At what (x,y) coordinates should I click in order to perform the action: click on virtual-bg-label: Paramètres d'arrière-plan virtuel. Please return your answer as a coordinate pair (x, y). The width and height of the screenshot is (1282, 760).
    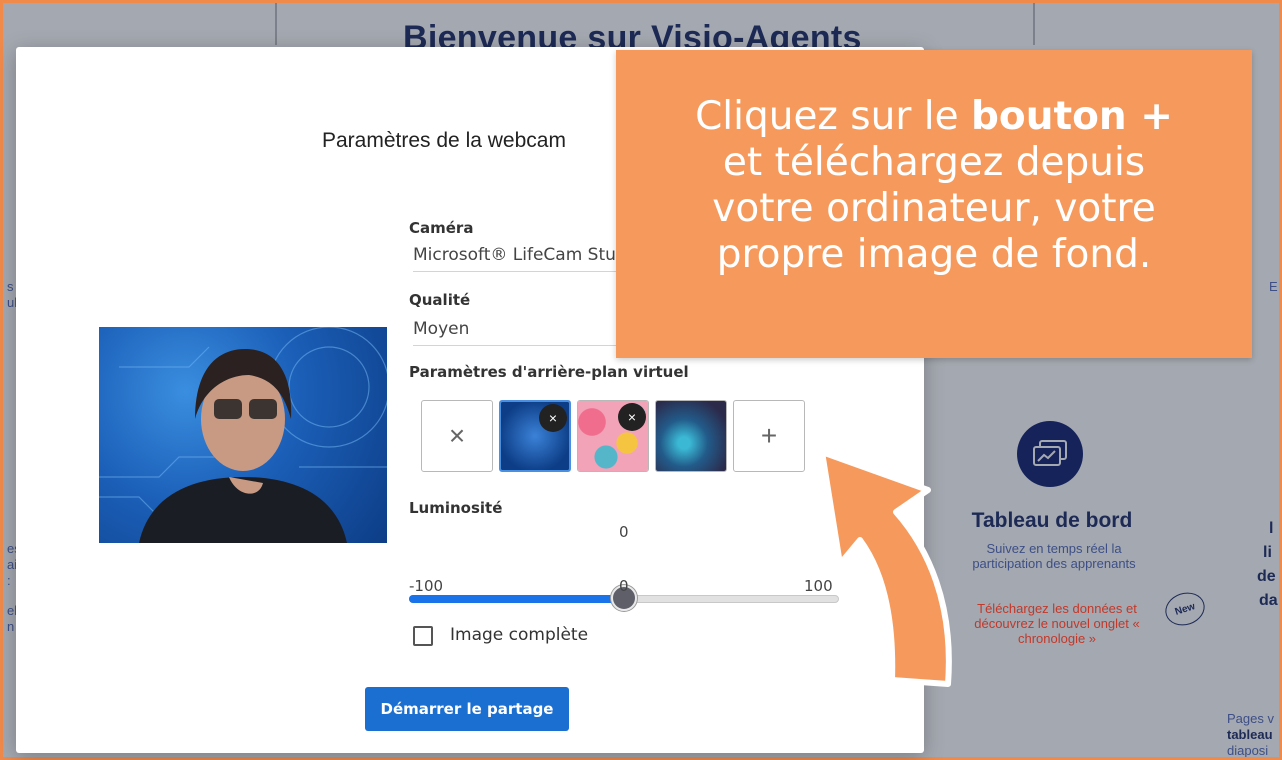
    Looking at the image, I should click on (549, 372).